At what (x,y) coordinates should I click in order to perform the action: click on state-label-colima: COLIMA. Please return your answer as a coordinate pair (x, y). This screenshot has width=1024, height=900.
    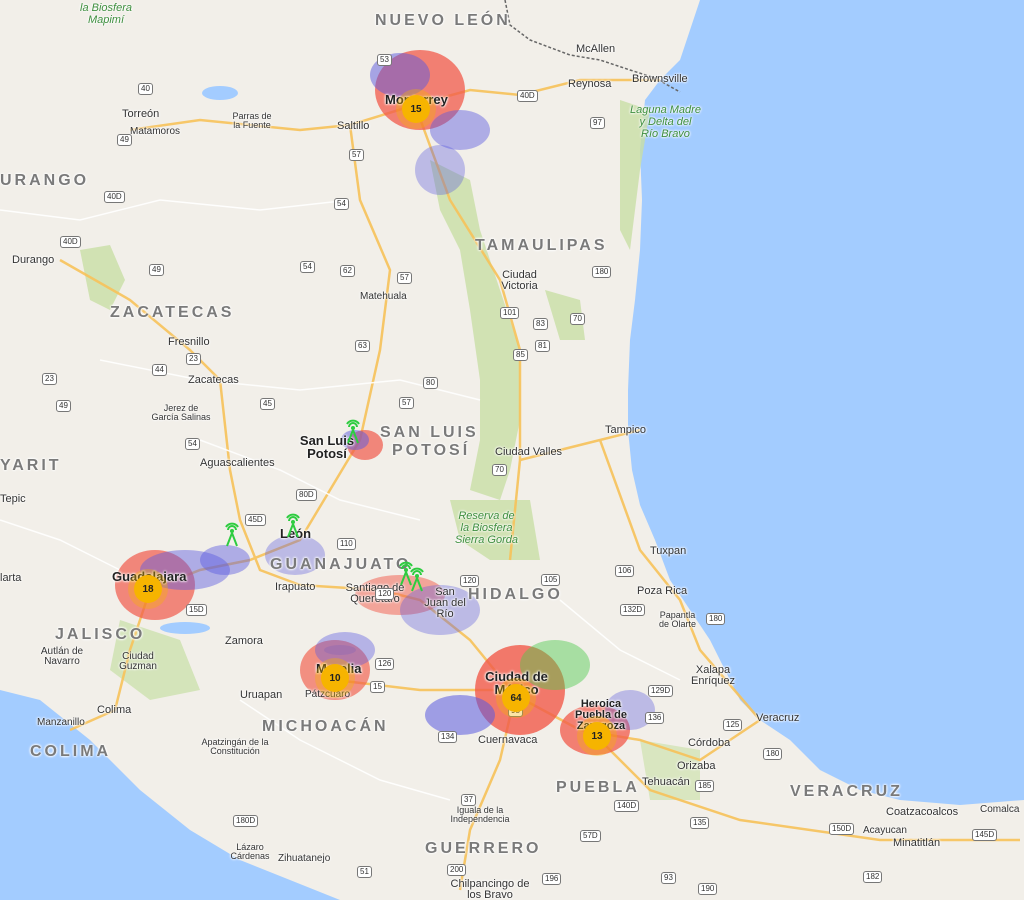
    Looking at the image, I should click on (71, 751).